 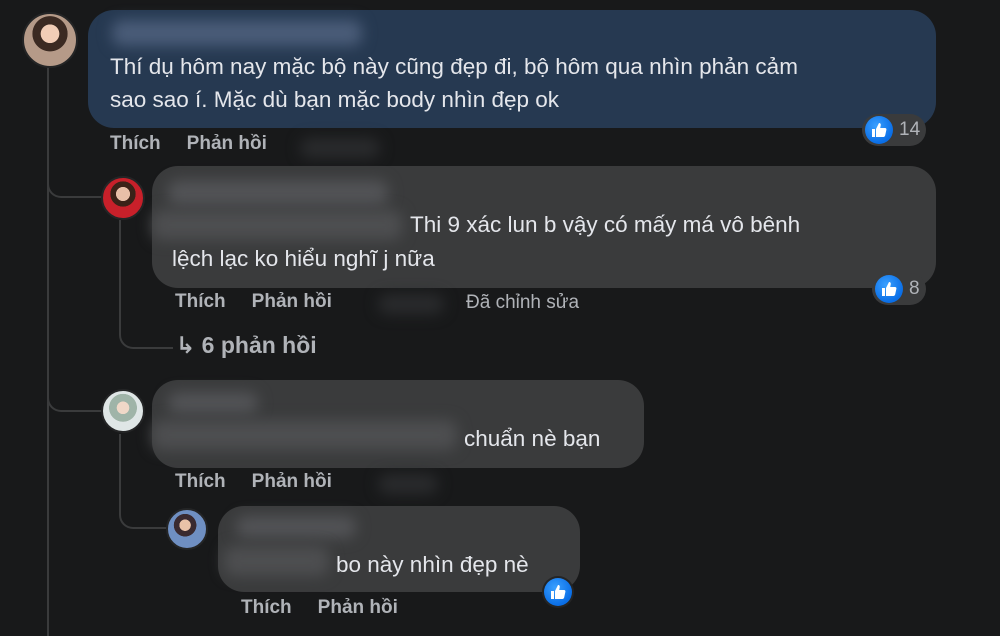 I want to click on reaction-count-value: 14, so click(x=910, y=129).